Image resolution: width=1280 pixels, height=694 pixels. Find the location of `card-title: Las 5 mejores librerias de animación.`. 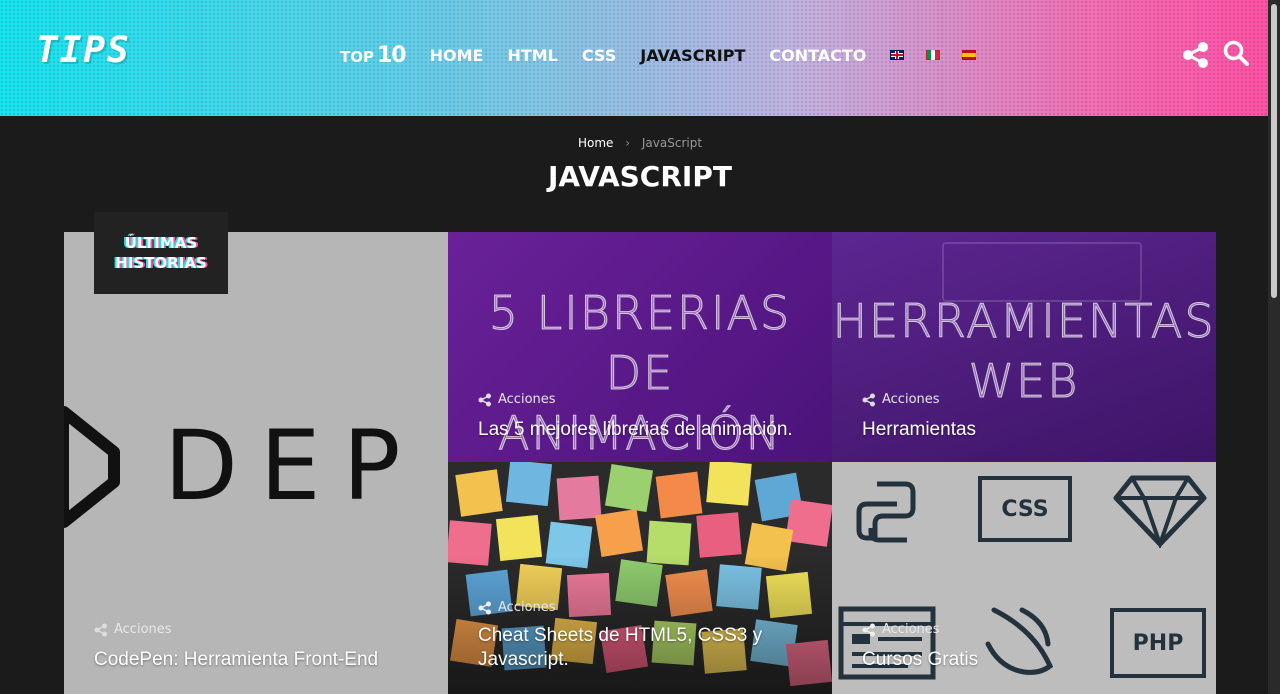

card-title: Las 5 mejores librerias de animación. is located at coordinates (640, 430).